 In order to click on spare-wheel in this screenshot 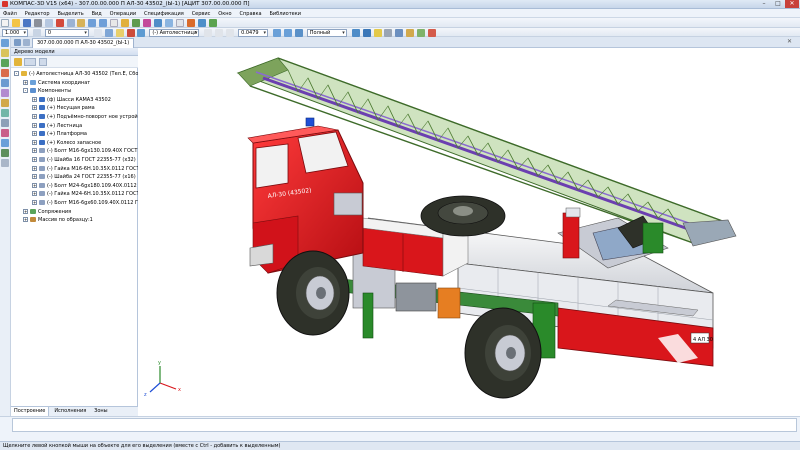, I will do `click(463, 216)`.